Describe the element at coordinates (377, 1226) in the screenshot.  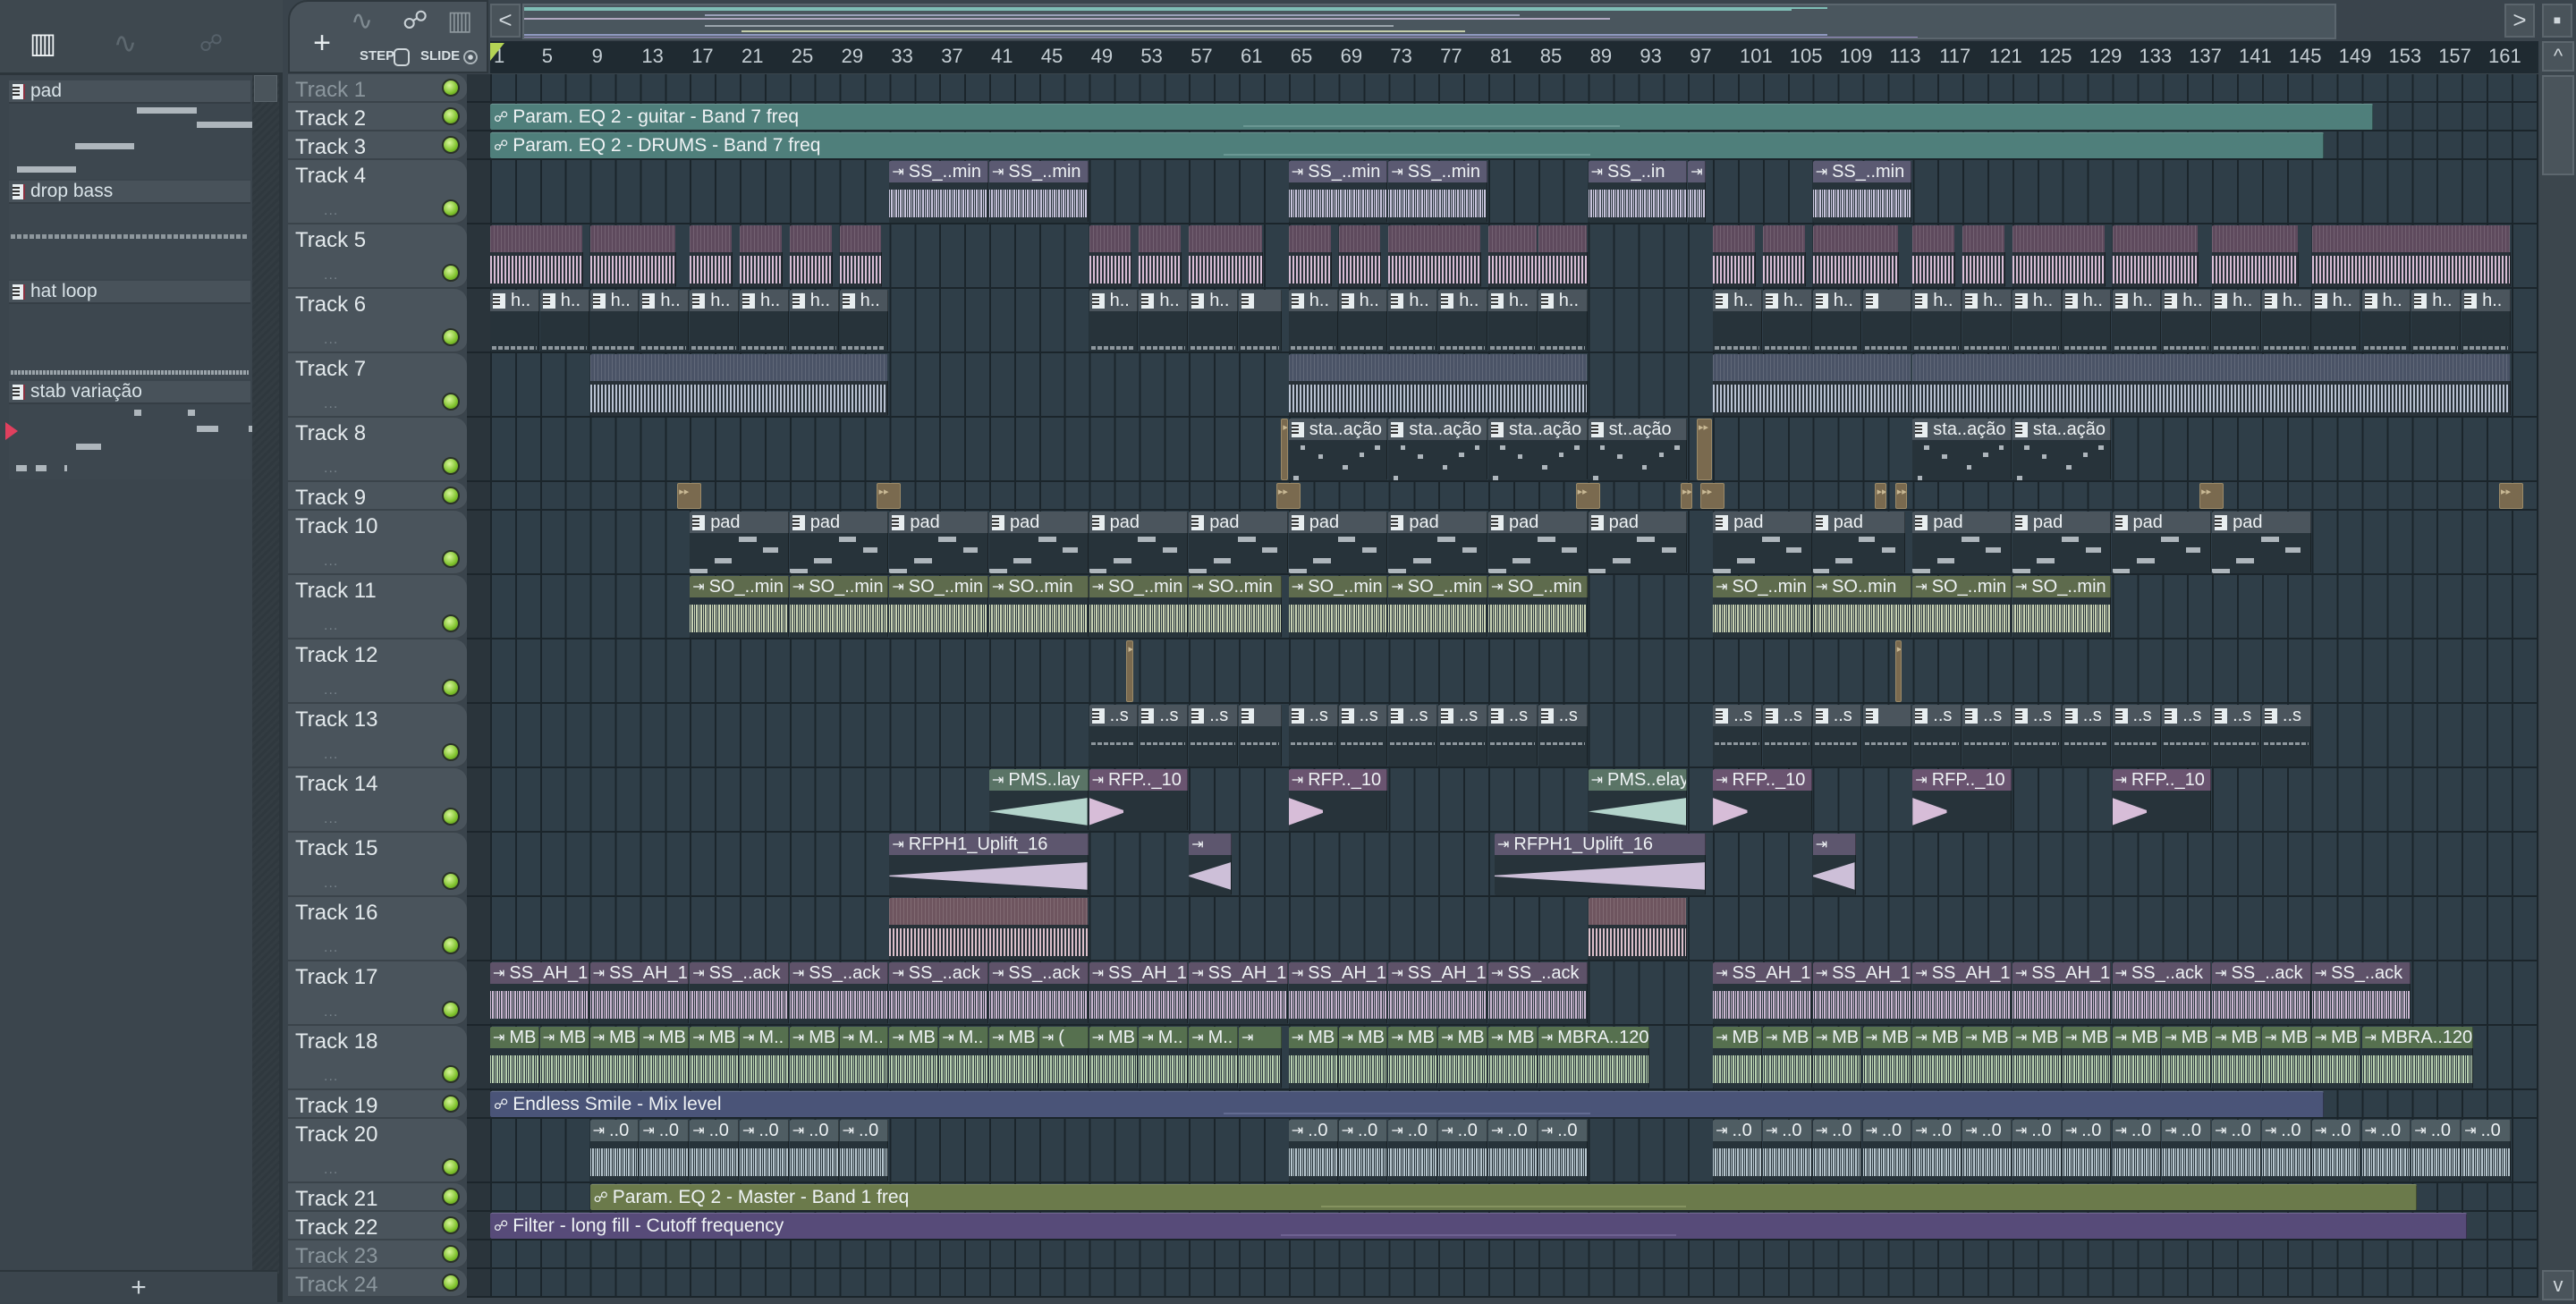
I see `track-header: Track 22` at that location.